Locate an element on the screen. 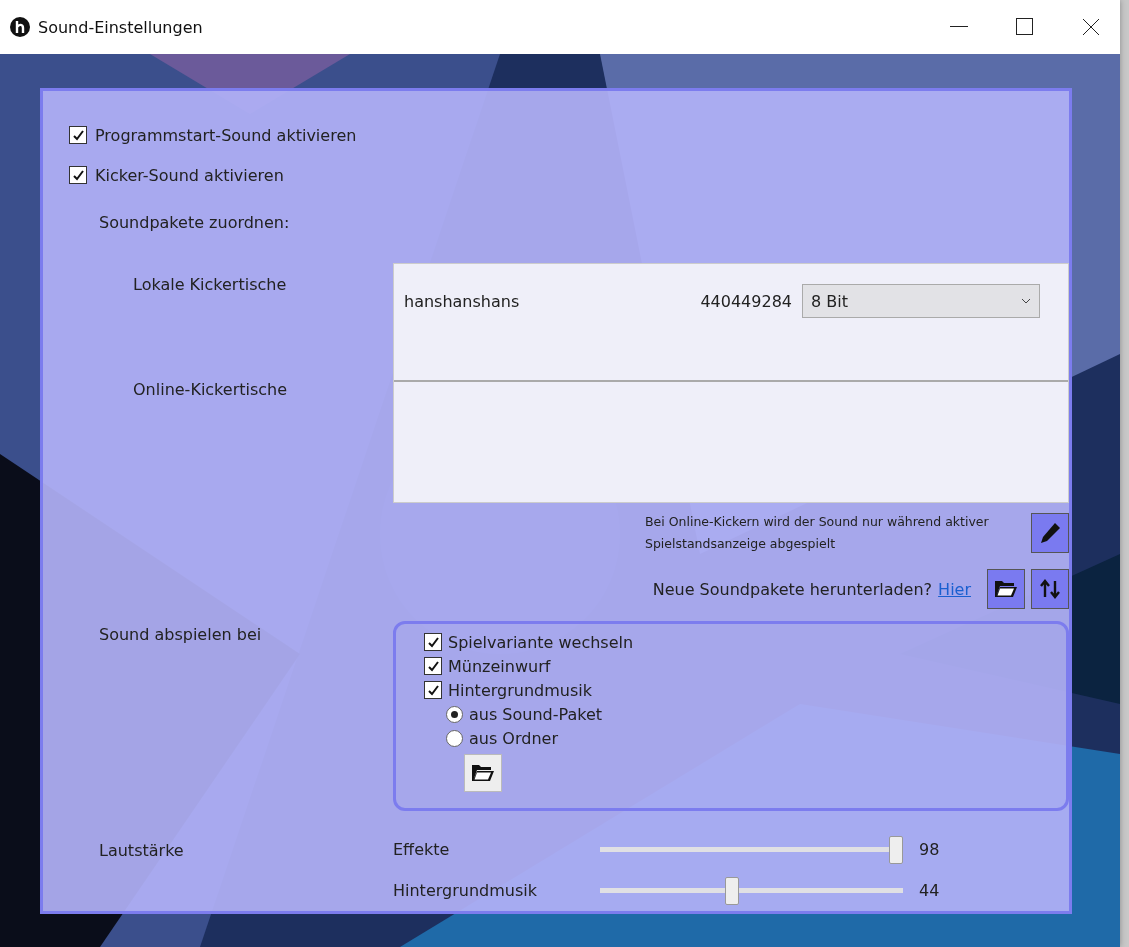 This screenshot has width=1129, height=947. event-label: Spielvariante wechseln is located at coordinates (541, 642).